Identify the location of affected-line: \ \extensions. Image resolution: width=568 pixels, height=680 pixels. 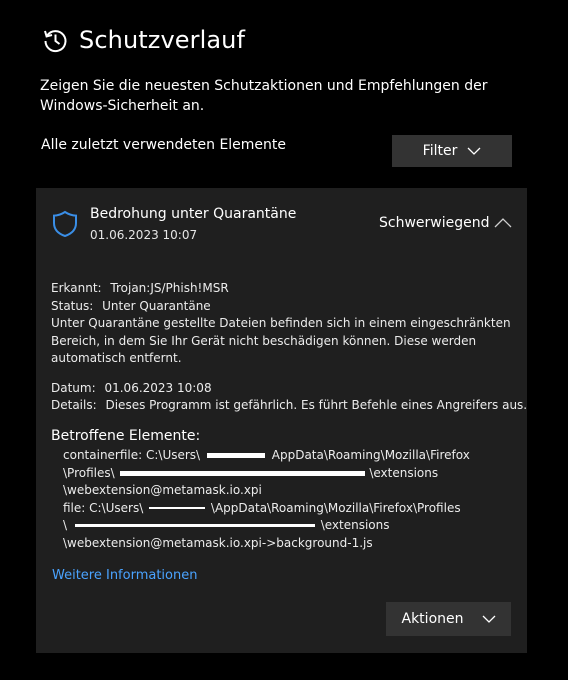
(283, 526).